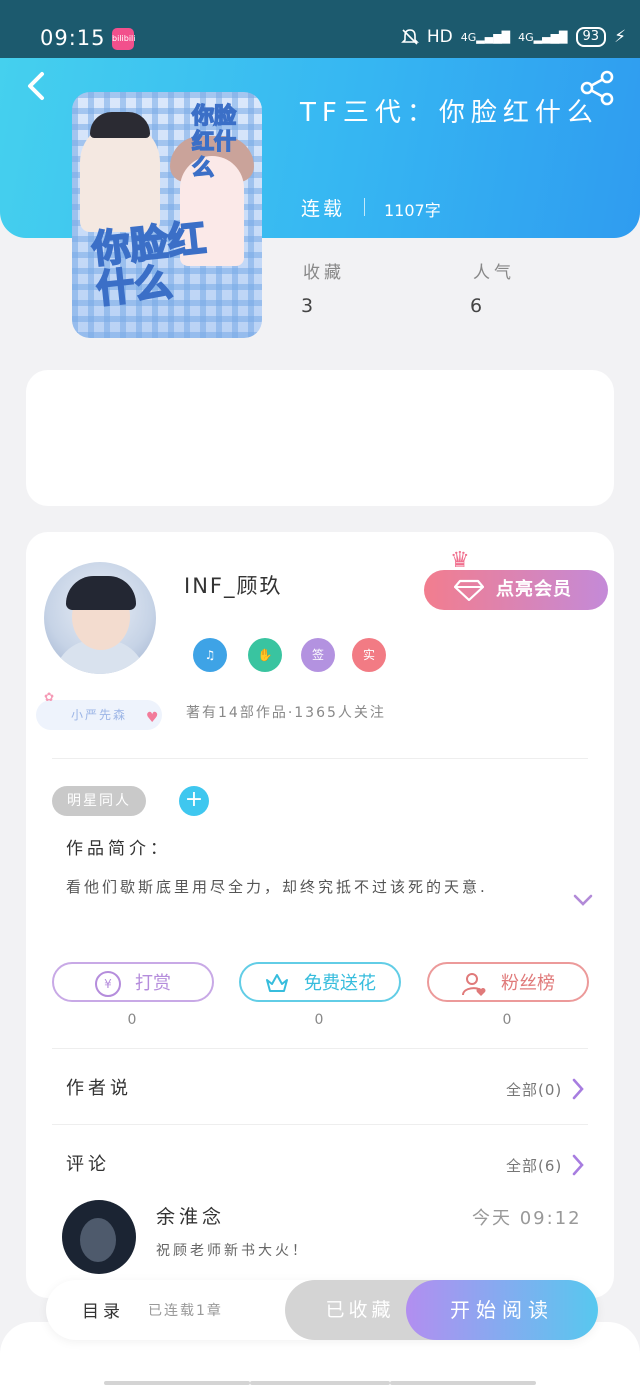  What do you see at coordinates (323, 209) in the screenshot?
I see `book-status: 连载` at bounding box center [323, 209].